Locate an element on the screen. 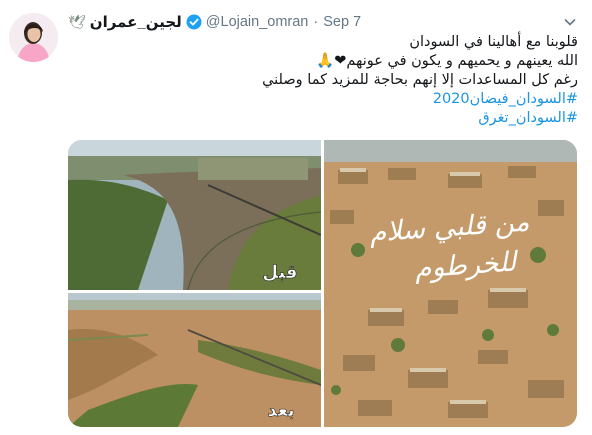  after-label: بعد is located at coordinates (280, 410).